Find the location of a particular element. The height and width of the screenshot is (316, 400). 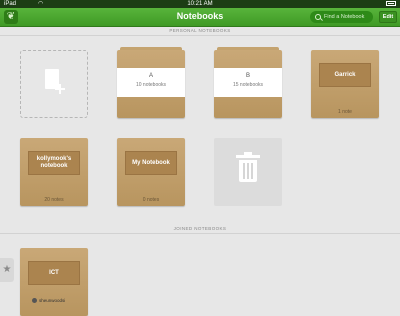

notebook-title: kollymook's notebook is located at coordinates (54, 163).